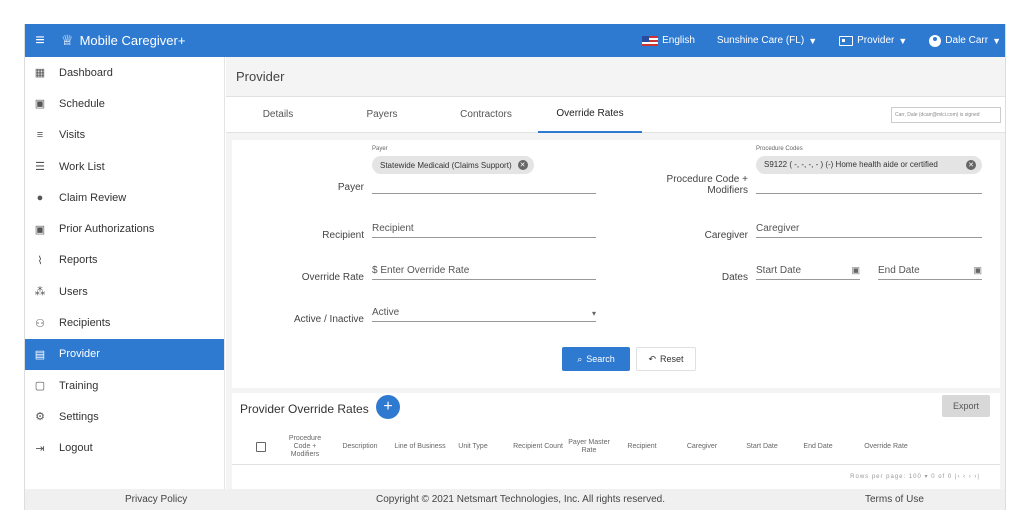  What do you see at coordinates (76, 448) in the screenshot?
I see `sidebar-item-label: Logout` at bounding box center [76, 448].